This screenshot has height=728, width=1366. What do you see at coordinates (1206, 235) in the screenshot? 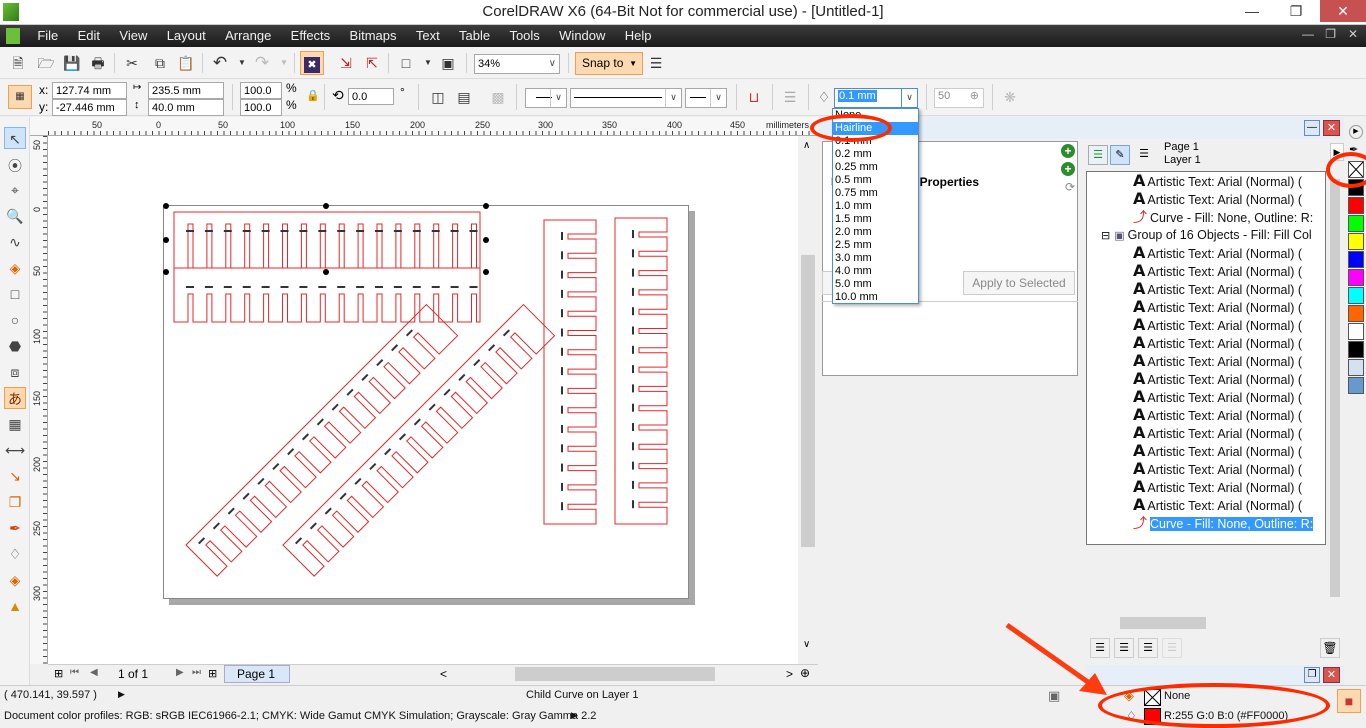
I see `object-tree-item: ⊟ ▣ Group of 16 Objects - Fill: Fill Col` at bounding box center [1206, 235].